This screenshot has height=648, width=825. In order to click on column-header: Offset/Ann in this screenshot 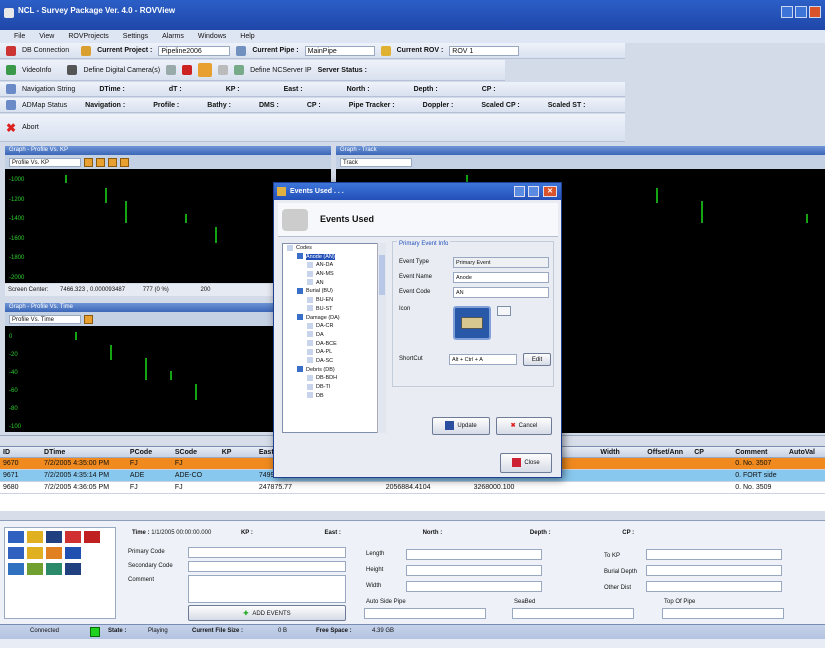, I will do `click(667, 452)`.